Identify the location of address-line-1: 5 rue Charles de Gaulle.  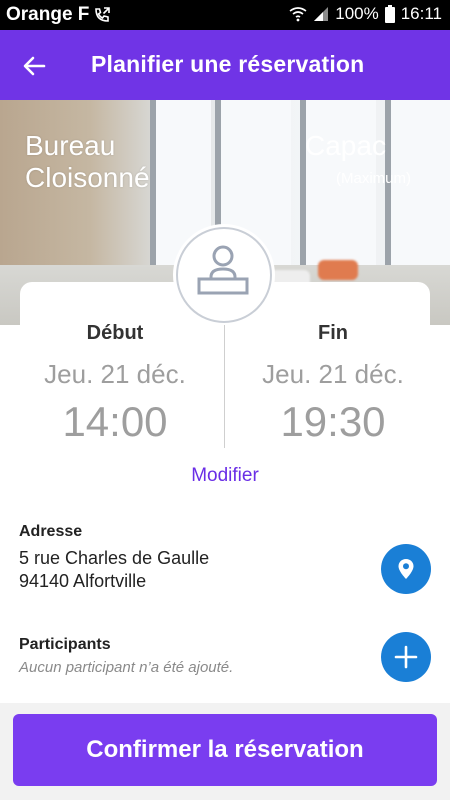
(114, 558).